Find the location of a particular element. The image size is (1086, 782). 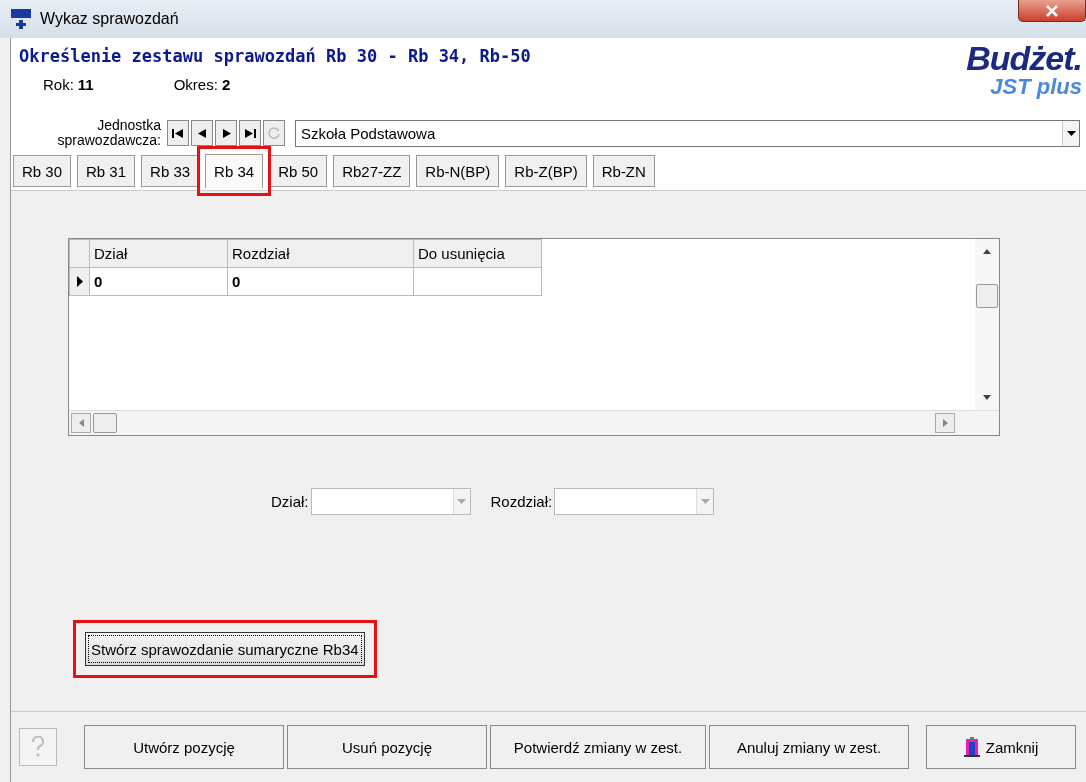

previous-button is located at coordinates (202, 133).